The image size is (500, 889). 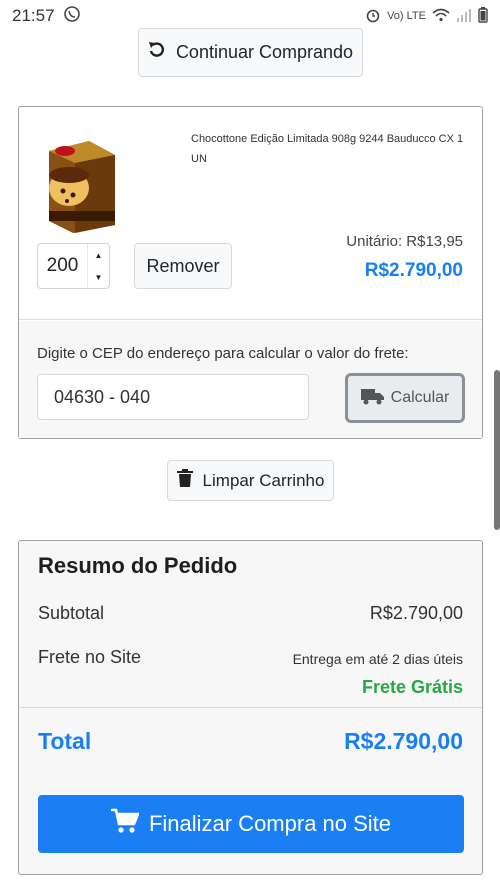 What do you see at coordinates (464, 16) in the screenshot?
I see `signal-icon` at bounding box center [464, 16].